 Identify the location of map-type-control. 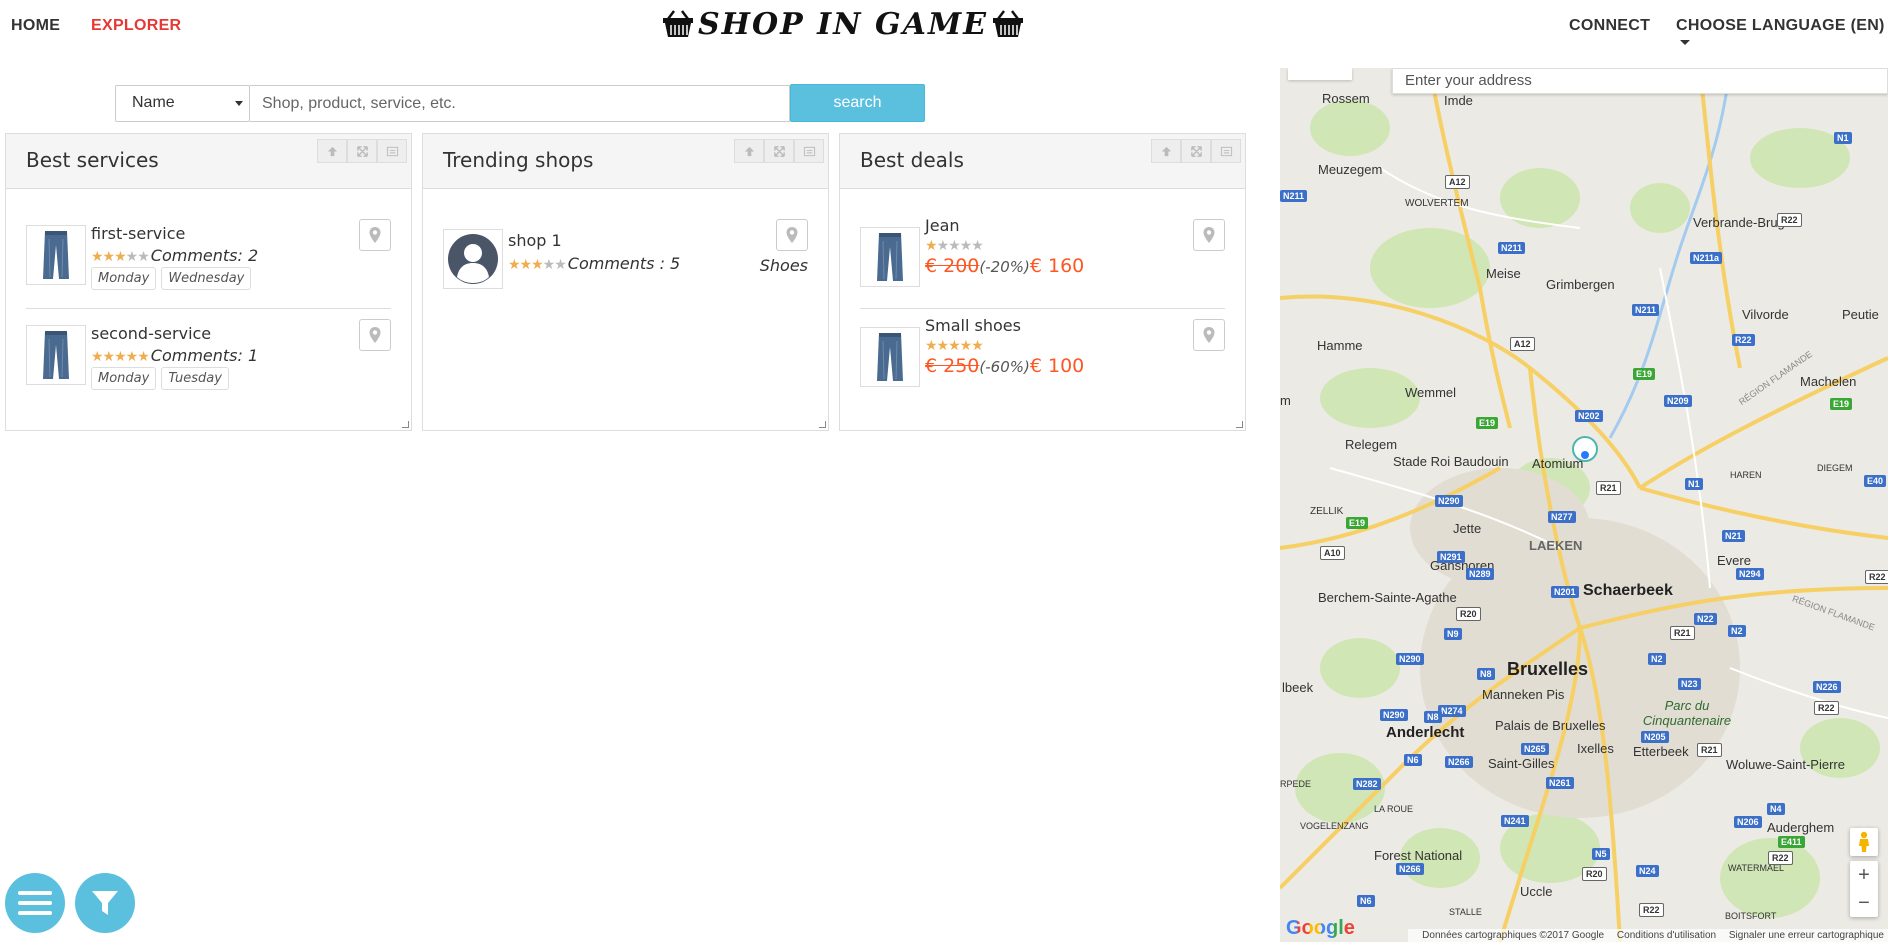
(1320, 74).